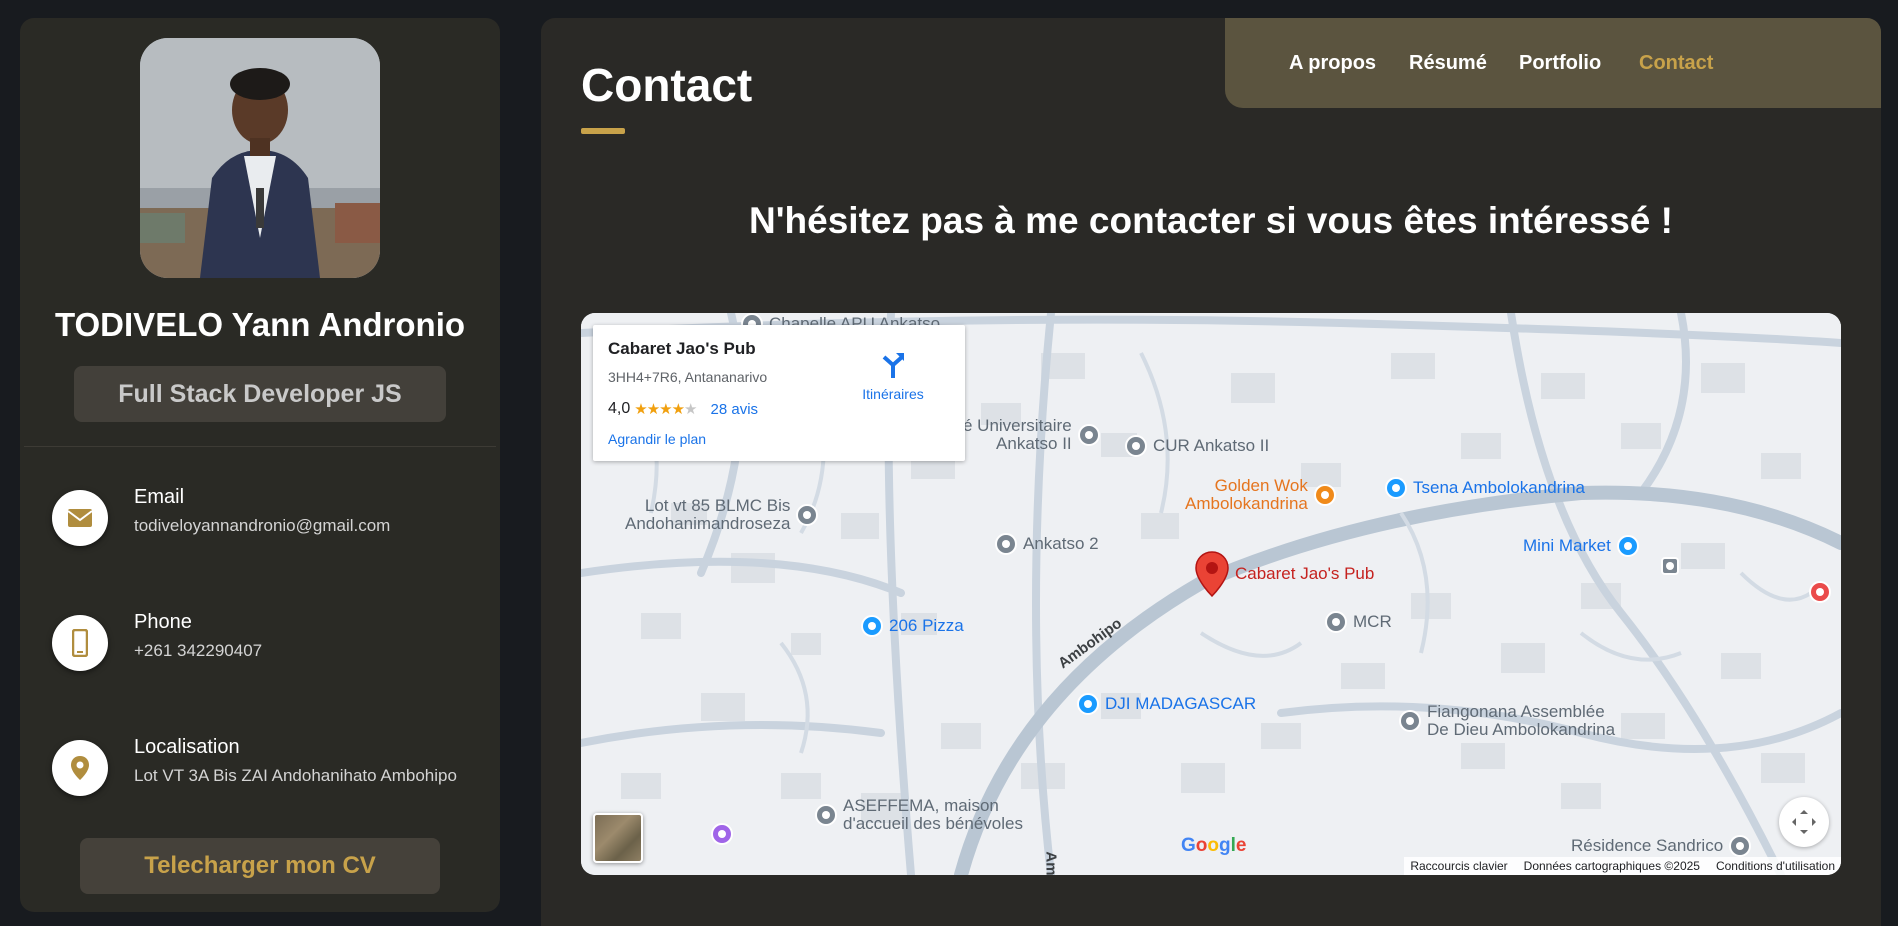 This screenshot has width=1898, height=926. What do you see at coordinates (1670, 566) in the screenshot?
I see `bus-stop-icon` at bounding box center [1670, 566].